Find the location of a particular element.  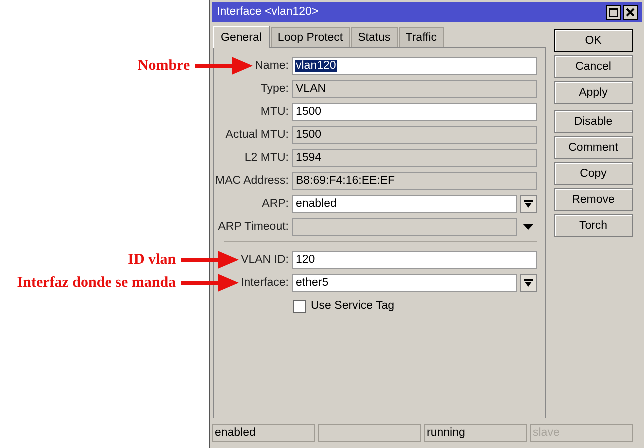

window-title: Interface <vlan120> is located at coordinates (268, 12).